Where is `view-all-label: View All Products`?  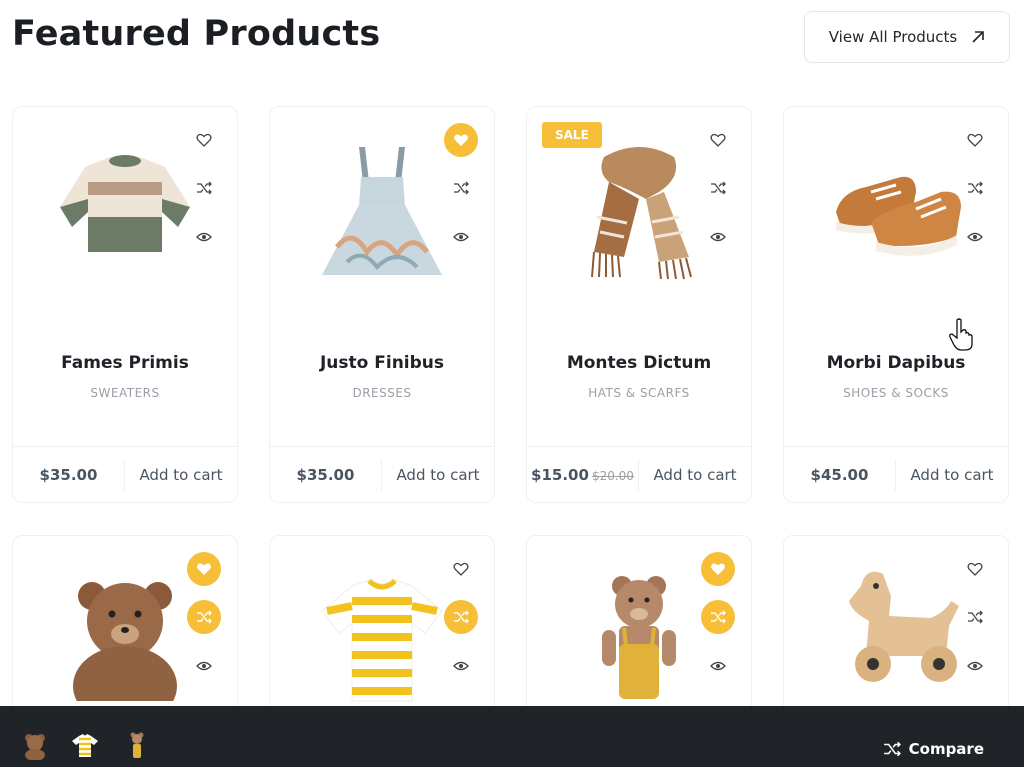
view-all-label: View All Products is located at coordinates (893, 37).